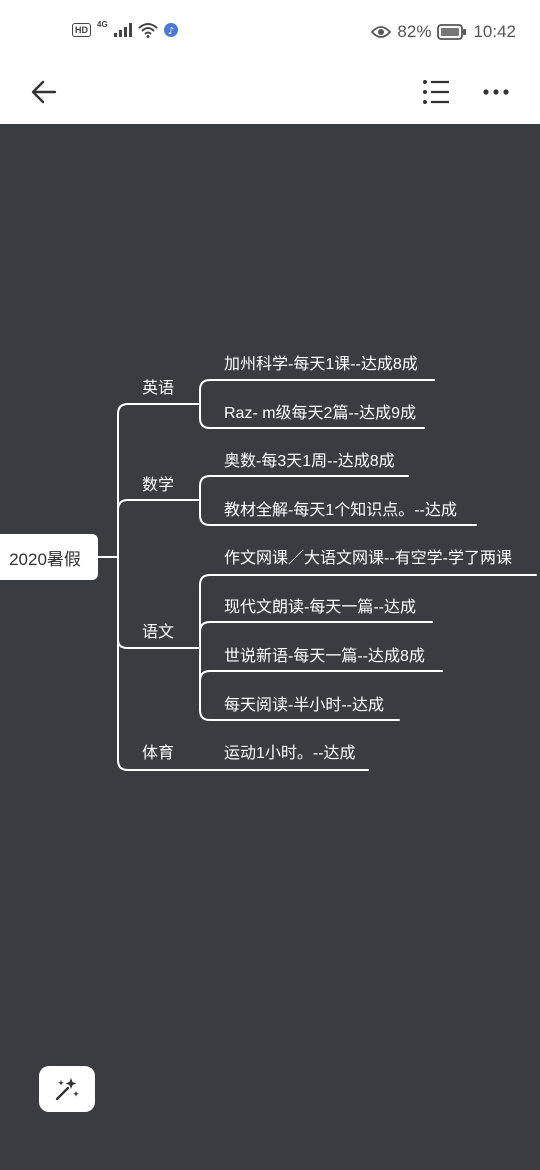 The height and width of the screenshot is (1170, 540). Describe the element at coordinates (309, 459) in the screenshot. I see `leaf-node: 奥数-每3天1周--达成8成` at that location.